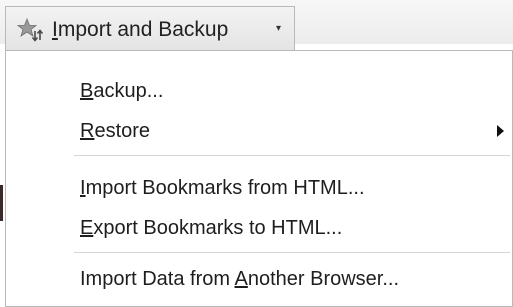 The width and height of the screenshot is (513, 307). I want to click on submenu-arrow-icon, so click(500, 131).